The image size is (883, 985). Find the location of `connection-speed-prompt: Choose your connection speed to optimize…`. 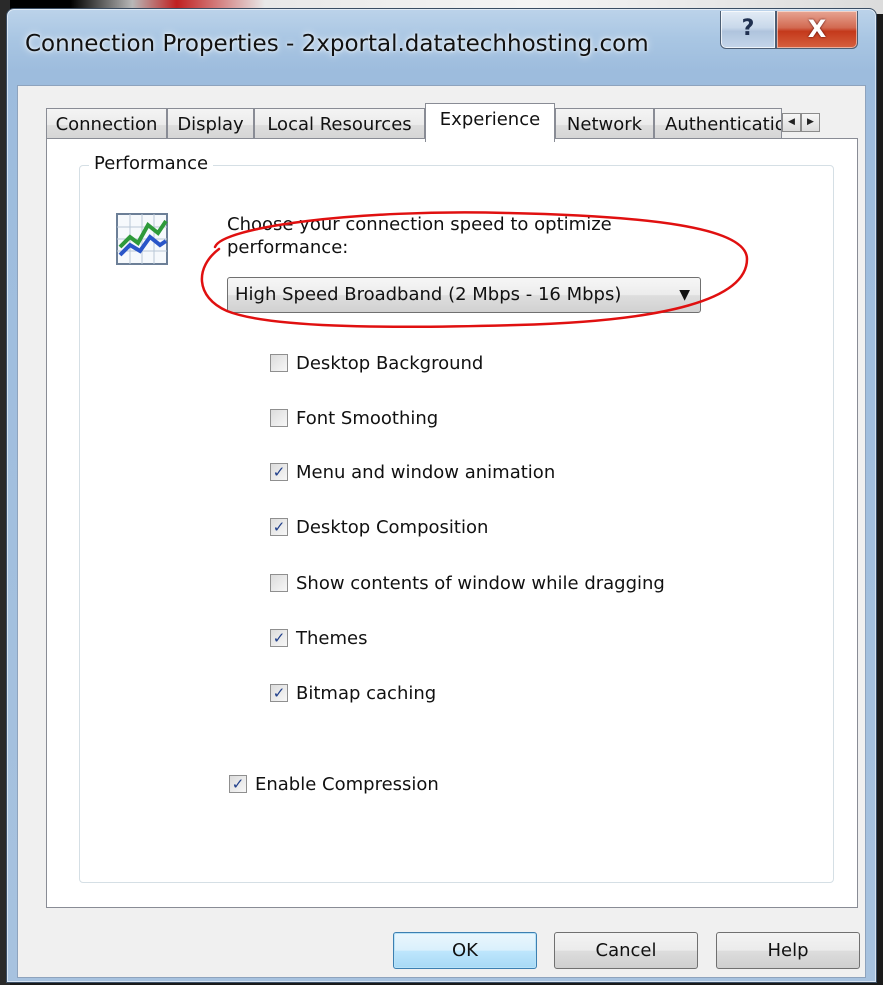

connection-speed-prompt: Choose your connection speed to optimize… is located at coordinates (419, 236).